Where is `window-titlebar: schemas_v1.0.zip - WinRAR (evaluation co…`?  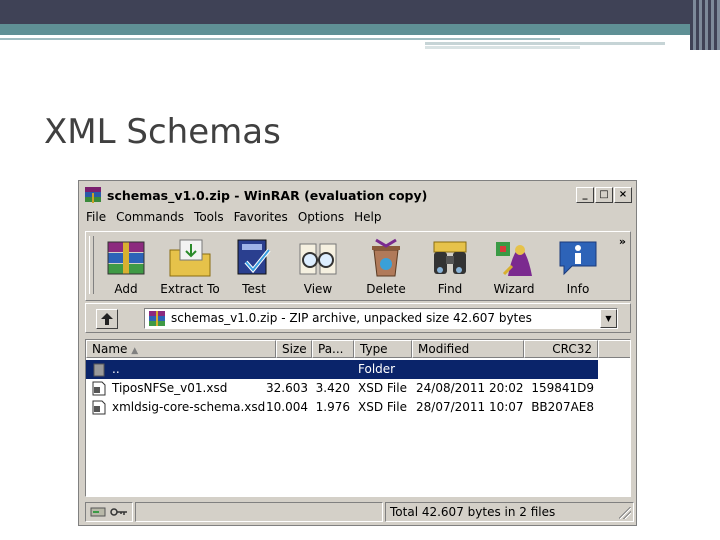 window-titlebar: schemas_v1.0.zip - WinRAR (evaluation co… is located at coordinates (357, 195).